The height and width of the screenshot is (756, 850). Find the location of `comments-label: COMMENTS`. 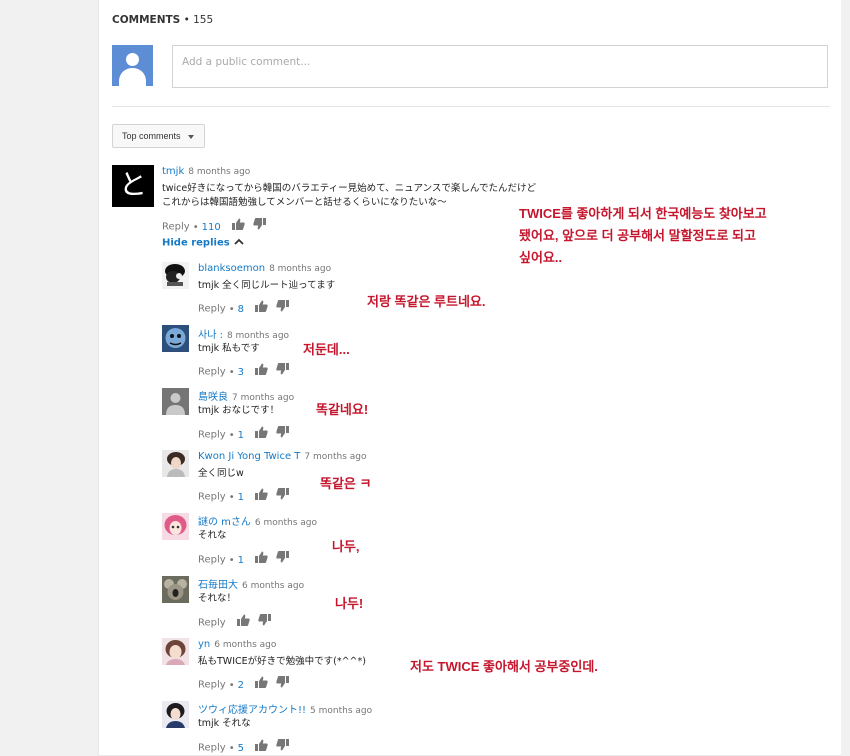

comments-label: COMMENTS is located at coordinates (146, 20).